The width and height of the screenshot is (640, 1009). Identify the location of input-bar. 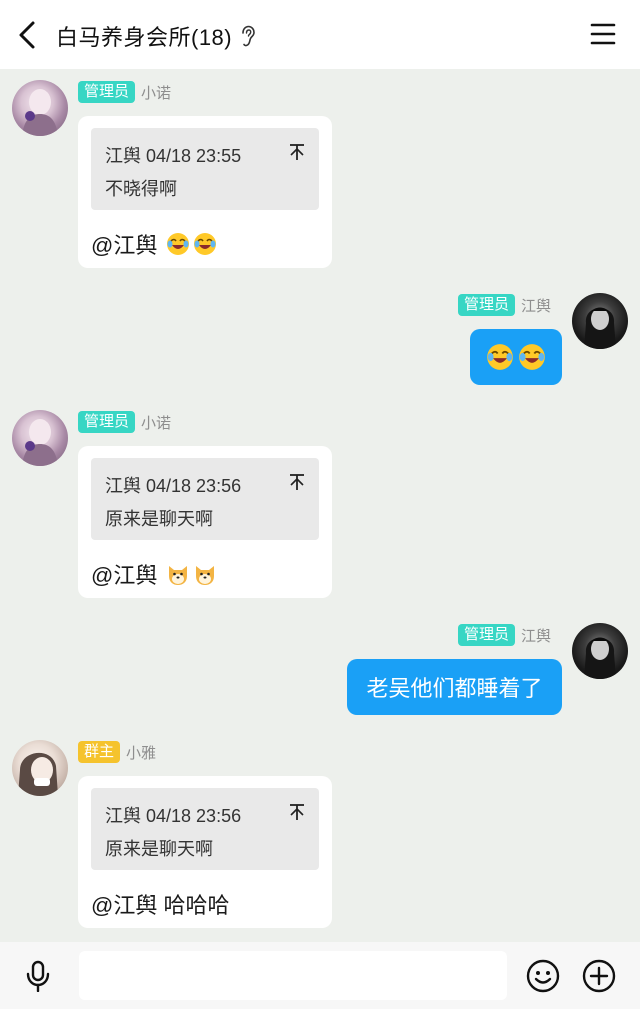
(320, 975).